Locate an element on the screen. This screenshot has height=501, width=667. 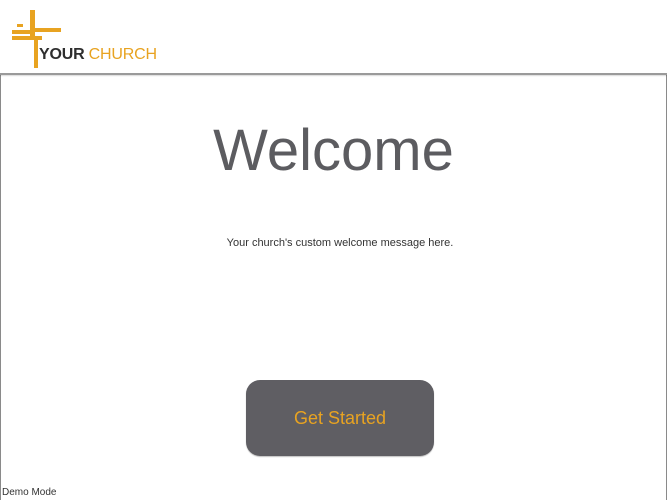
logo-text-light: CHURCH is located at coordinates (120, 54).